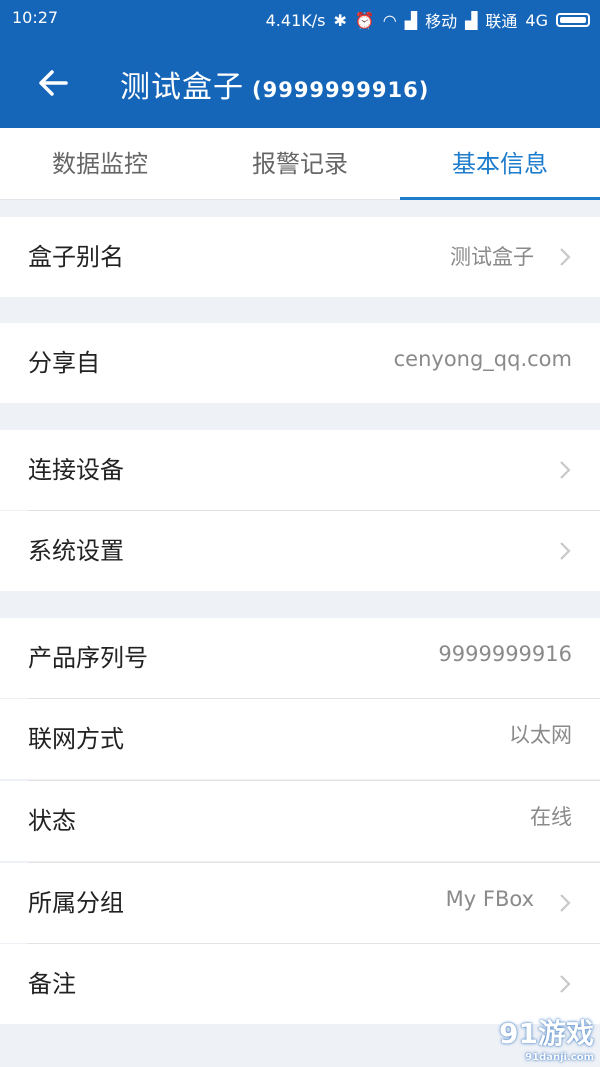 This screenshot has height=1067, width=600. What do you see at coordinates (76, 903) in the screenshot?
I see `row-label: 所属分组` at bounding box center [76, 903].